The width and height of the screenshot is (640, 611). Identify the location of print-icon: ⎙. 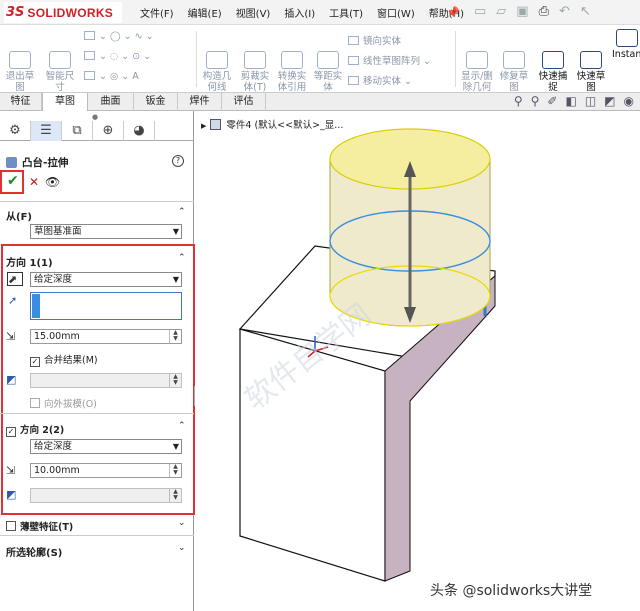
(544, 11).